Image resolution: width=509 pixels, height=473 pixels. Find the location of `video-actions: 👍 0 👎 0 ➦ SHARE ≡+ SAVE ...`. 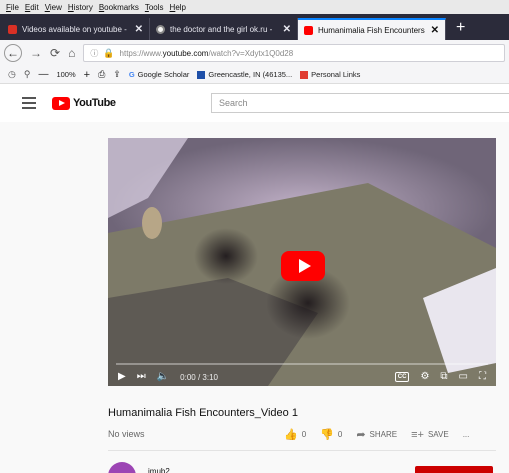

video-actions: 👍 0 👎 0 ➦ SHARE ≡+ SAVE ... is located at coordinates (380, 435).